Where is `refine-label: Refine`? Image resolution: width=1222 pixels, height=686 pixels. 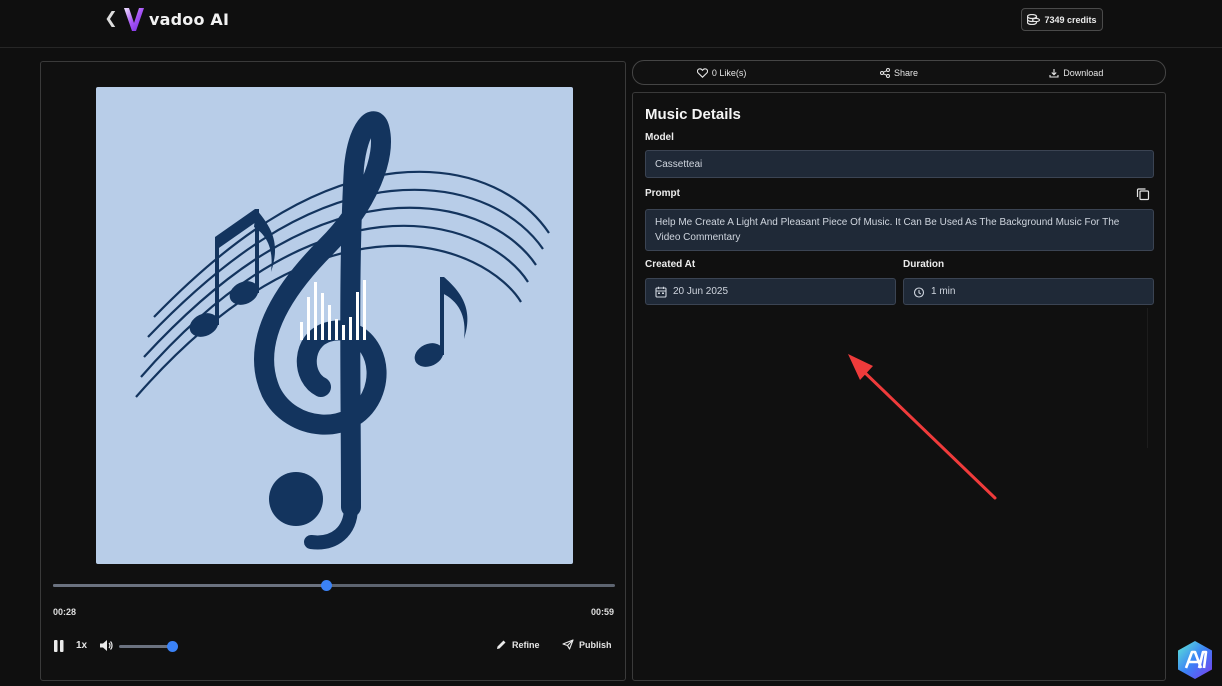 refine-label: Refine is located at coordinates (526, 644).